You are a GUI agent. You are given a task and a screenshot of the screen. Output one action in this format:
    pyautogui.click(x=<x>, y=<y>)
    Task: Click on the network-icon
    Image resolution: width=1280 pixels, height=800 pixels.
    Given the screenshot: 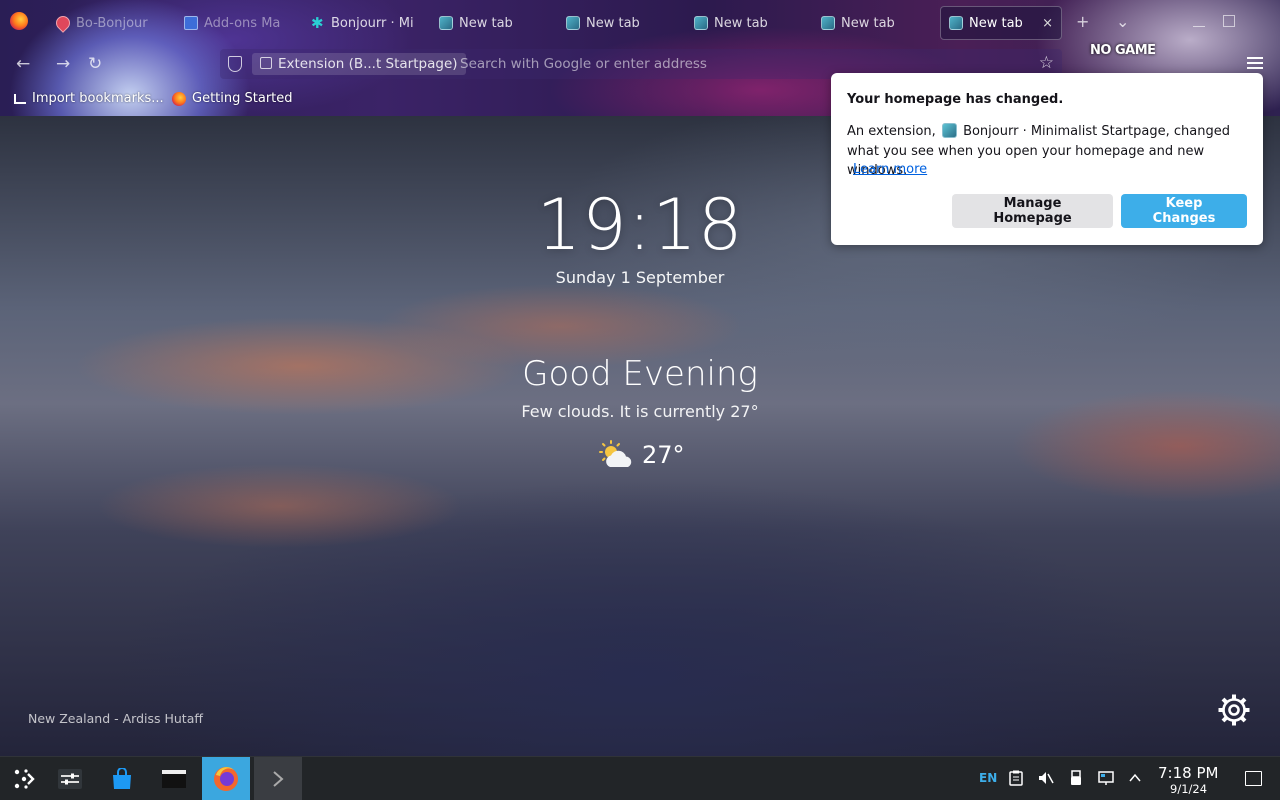 What is the action you would take?
    pyautogui.click(x=1106, y=778)
    